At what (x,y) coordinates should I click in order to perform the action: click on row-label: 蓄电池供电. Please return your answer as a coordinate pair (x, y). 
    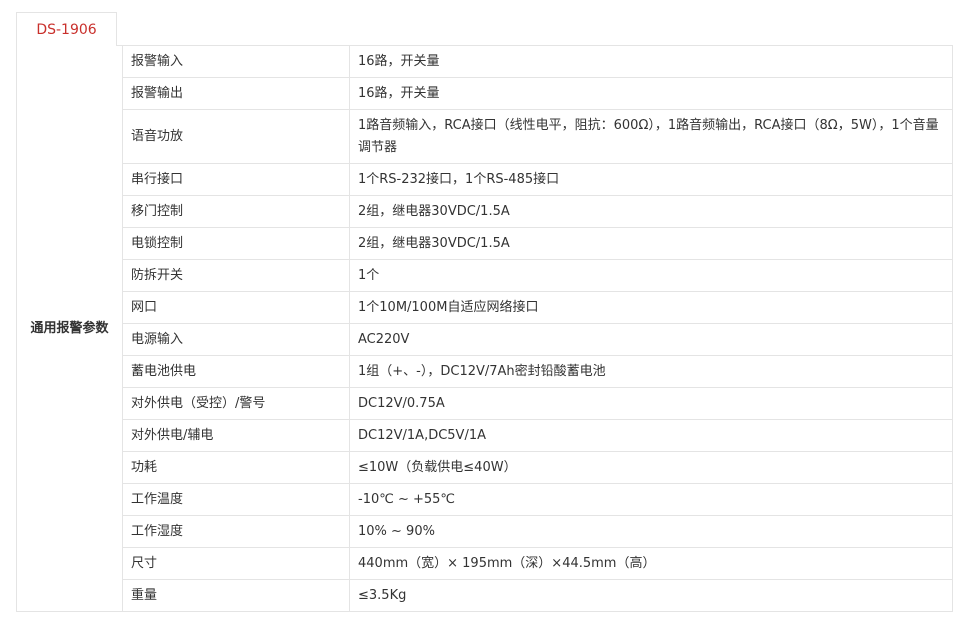
    Looking at the image, I should click on (236, 371).